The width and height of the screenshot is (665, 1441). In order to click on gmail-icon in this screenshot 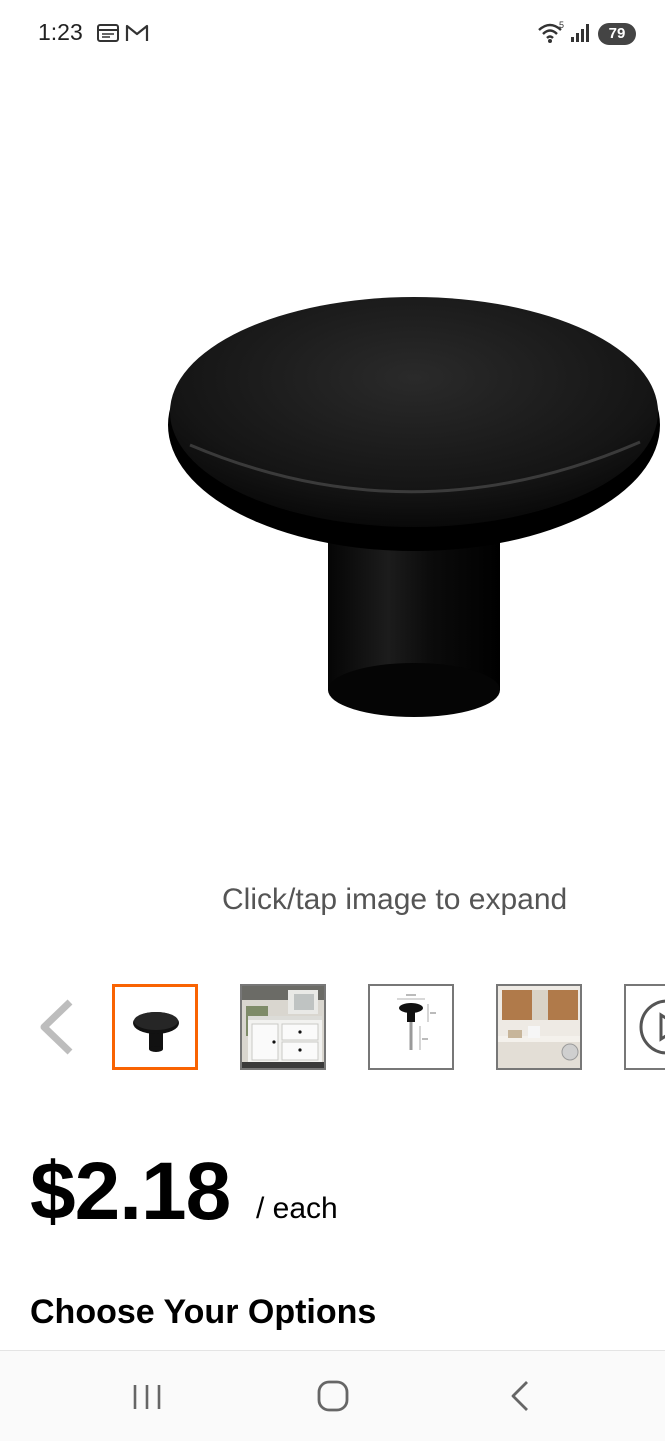, I will do `click(137, 35)`.